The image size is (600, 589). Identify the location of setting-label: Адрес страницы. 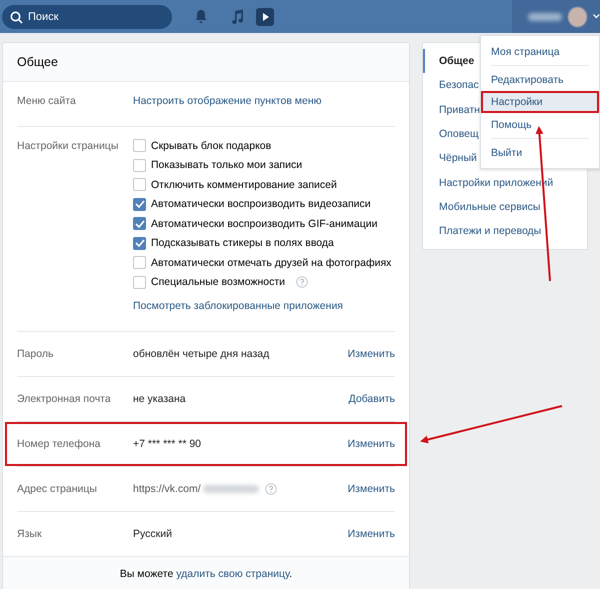
(57, 489).